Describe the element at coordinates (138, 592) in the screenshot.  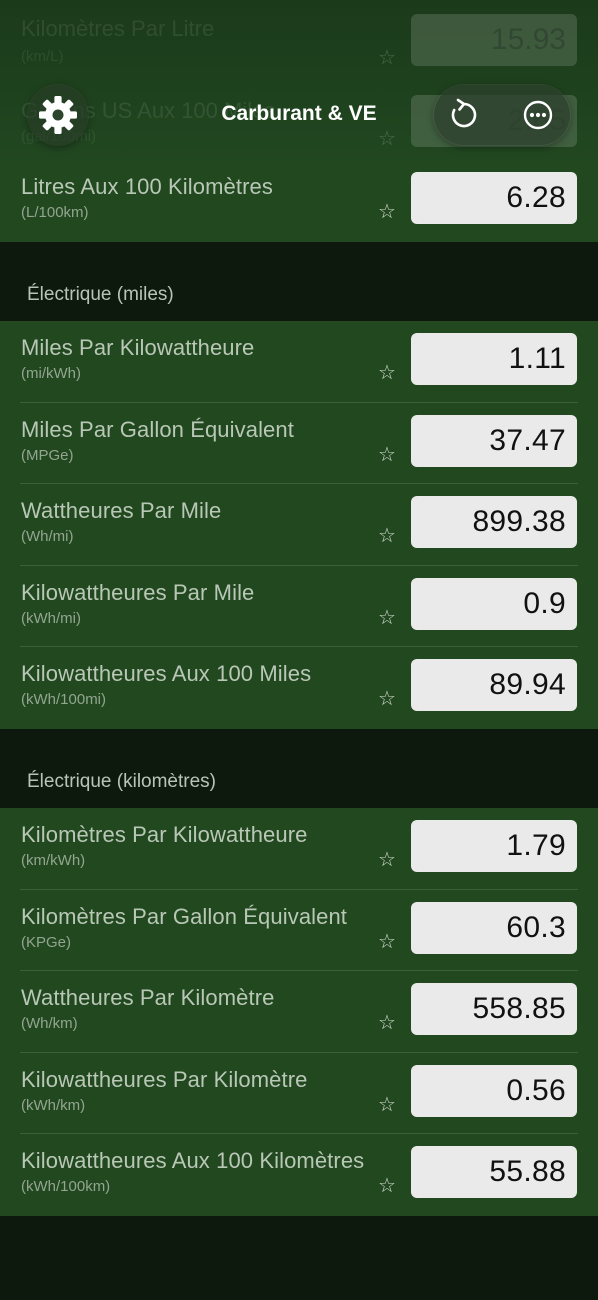
I see `row-title: Kilowattheures Par Mile` at that location.